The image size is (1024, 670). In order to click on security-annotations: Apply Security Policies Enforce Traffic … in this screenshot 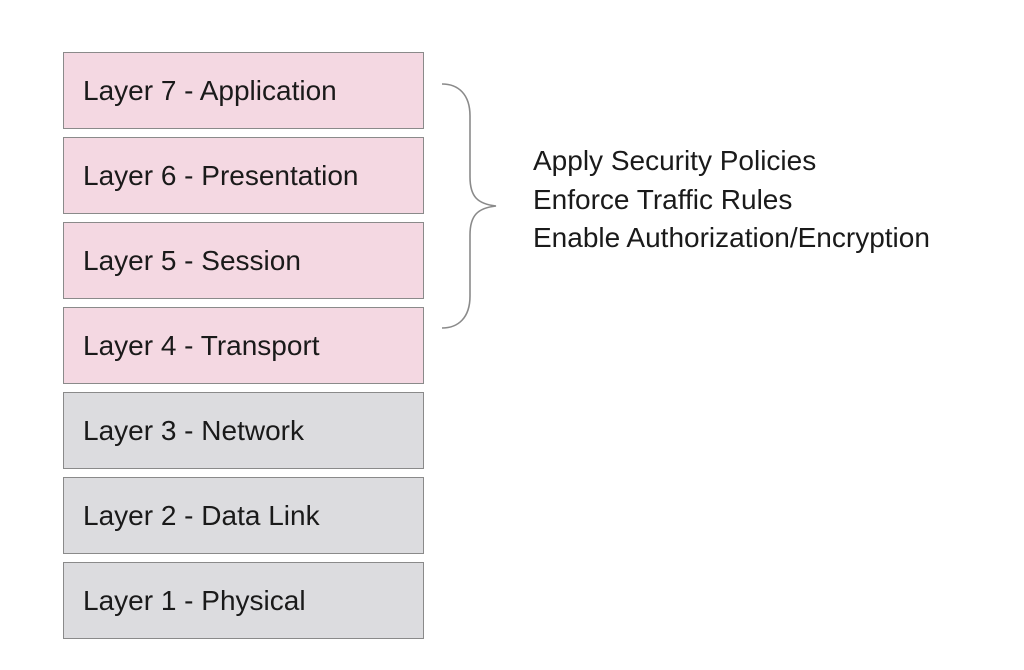, I will do `click(731, 200)`.